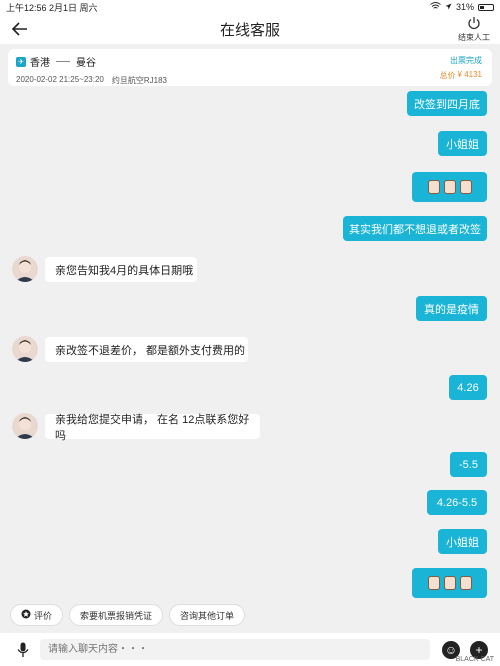  Describe the element at coordinates (235, 649) in the screenshot. I see `chat-input` at that location.